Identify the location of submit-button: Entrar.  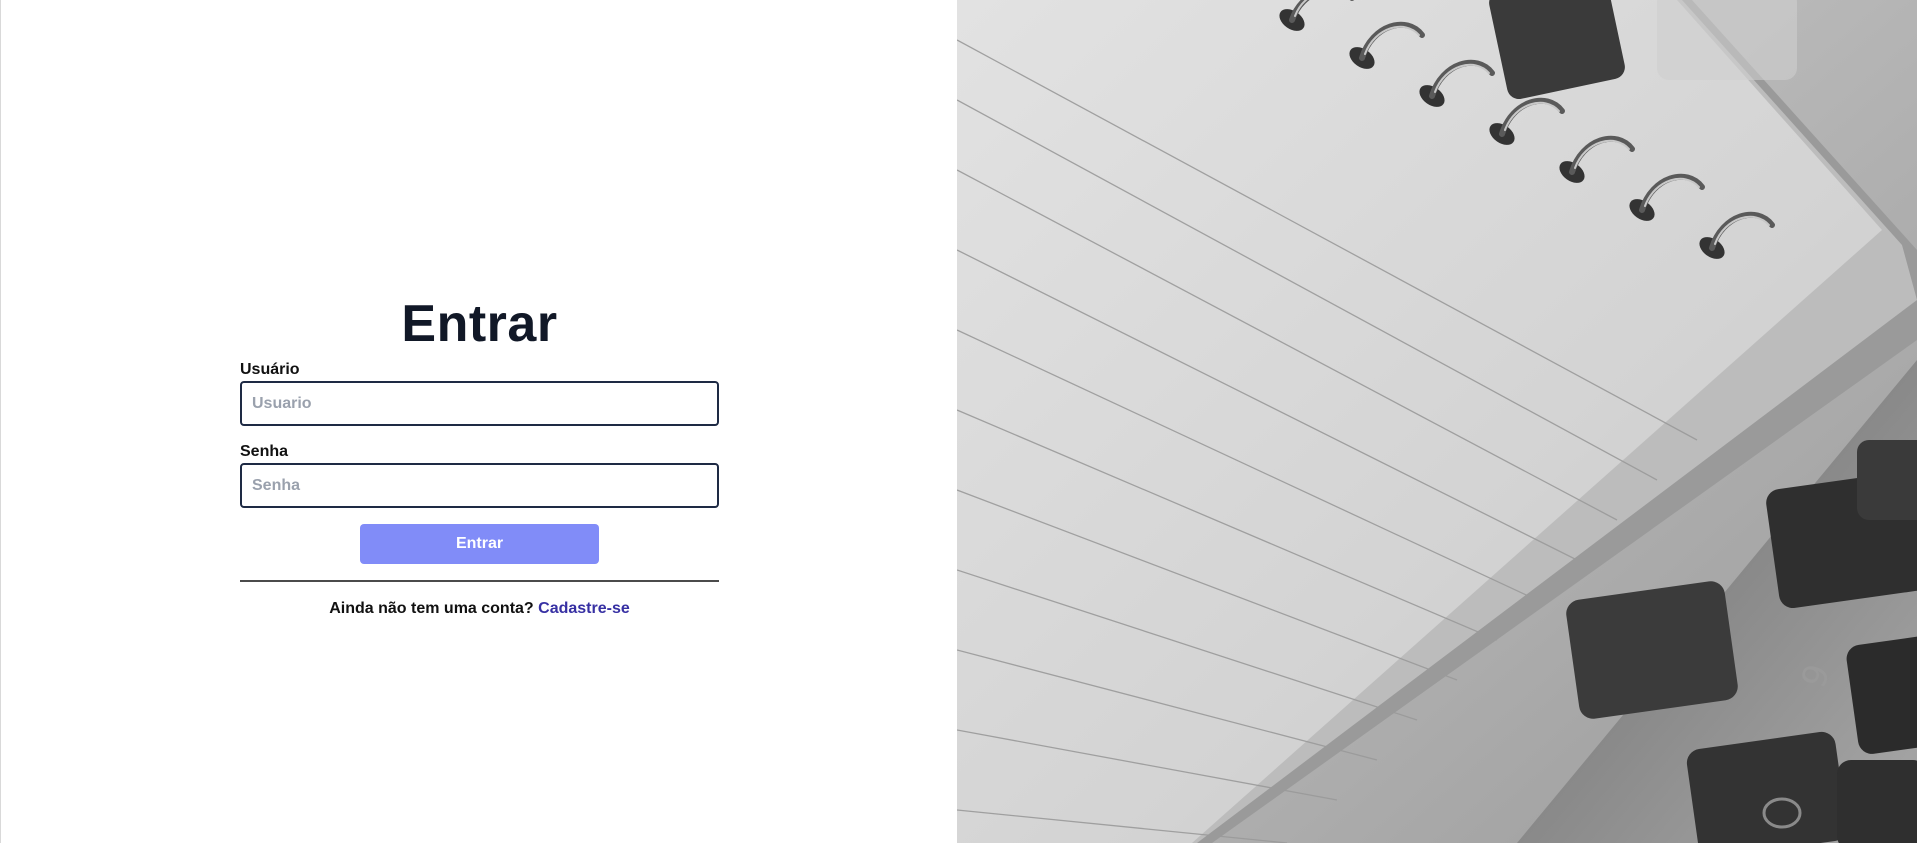
(479, 544).